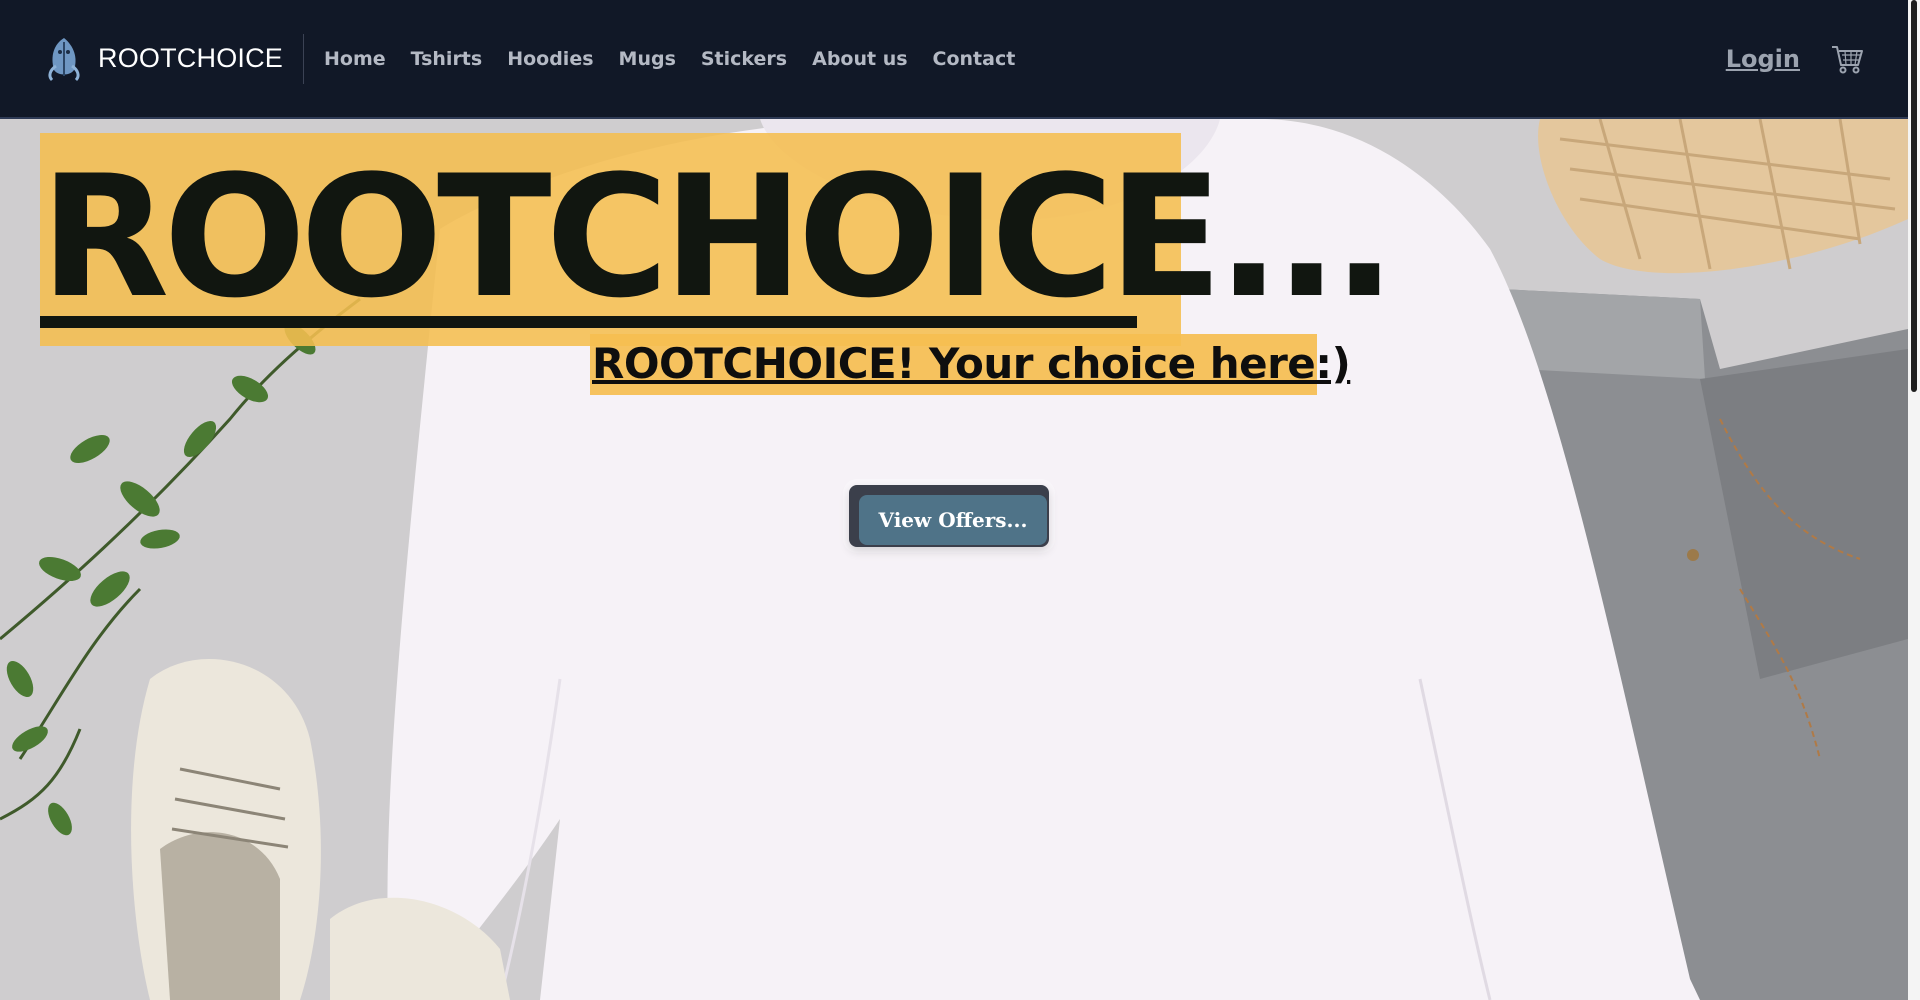 The width and height of the screenshot is (1920, 1000). I want to click on nav-item-hoodies: Hoodies, so click(550, 59).